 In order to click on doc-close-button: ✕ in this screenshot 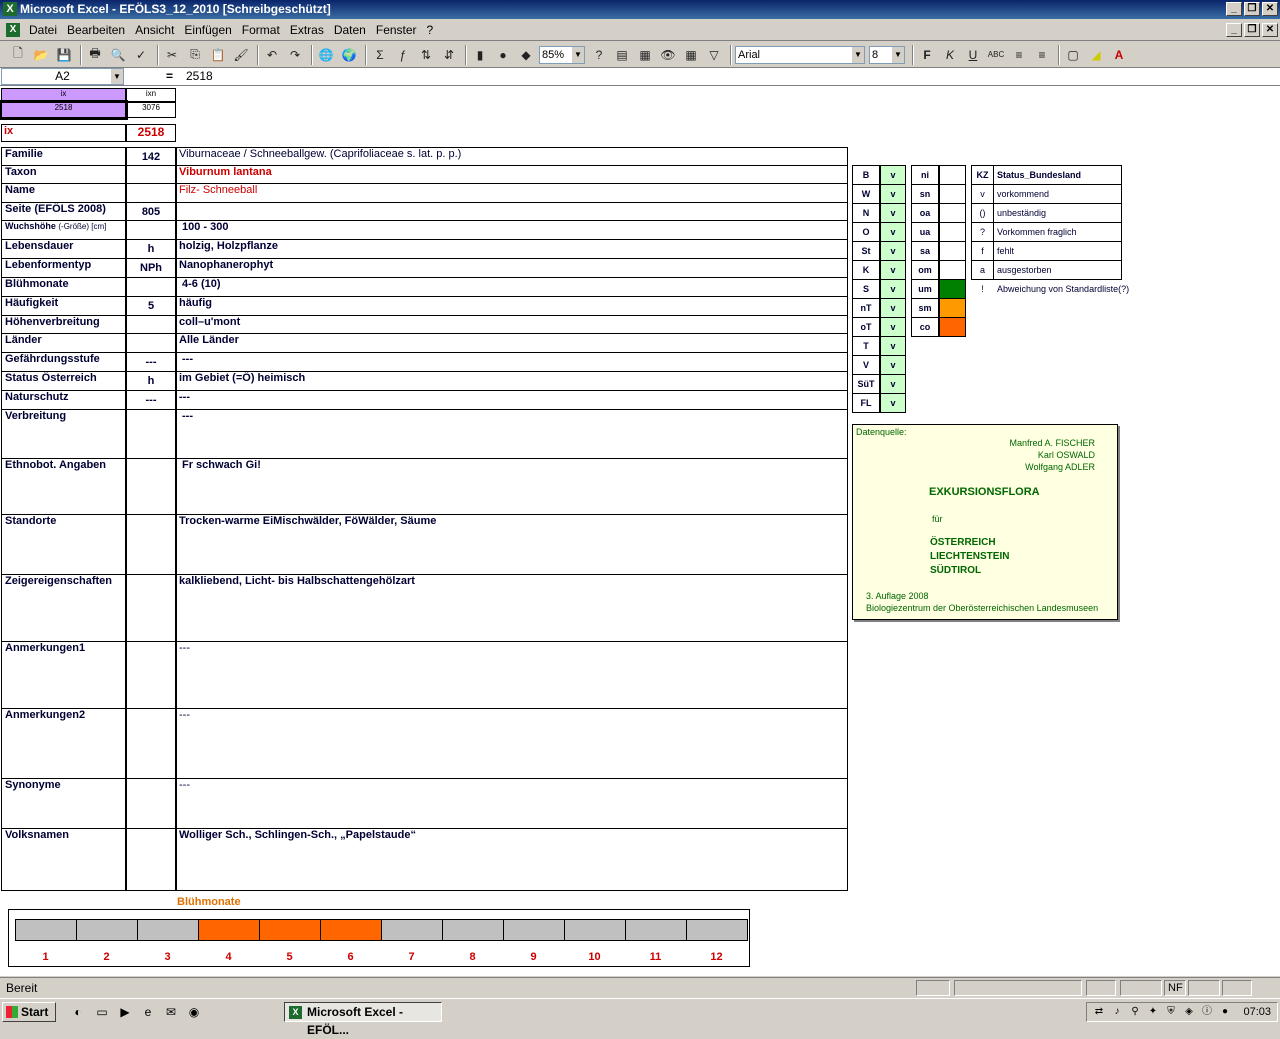, I will do `click(1270, 30)`.